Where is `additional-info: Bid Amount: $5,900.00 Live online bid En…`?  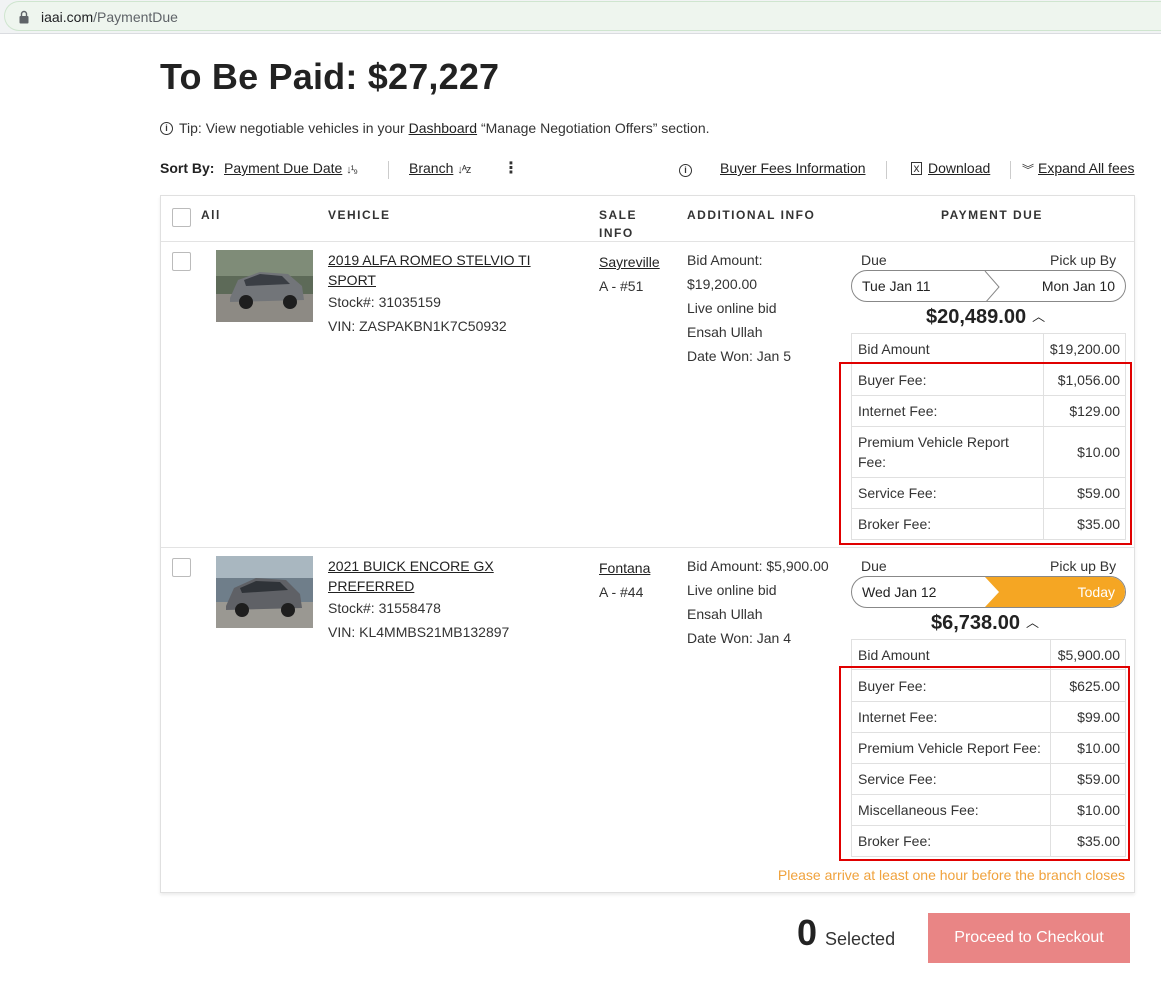 additional-info: Bid Amount: $5,900.00 Live online bid En… is located at coordinates (758, 602).